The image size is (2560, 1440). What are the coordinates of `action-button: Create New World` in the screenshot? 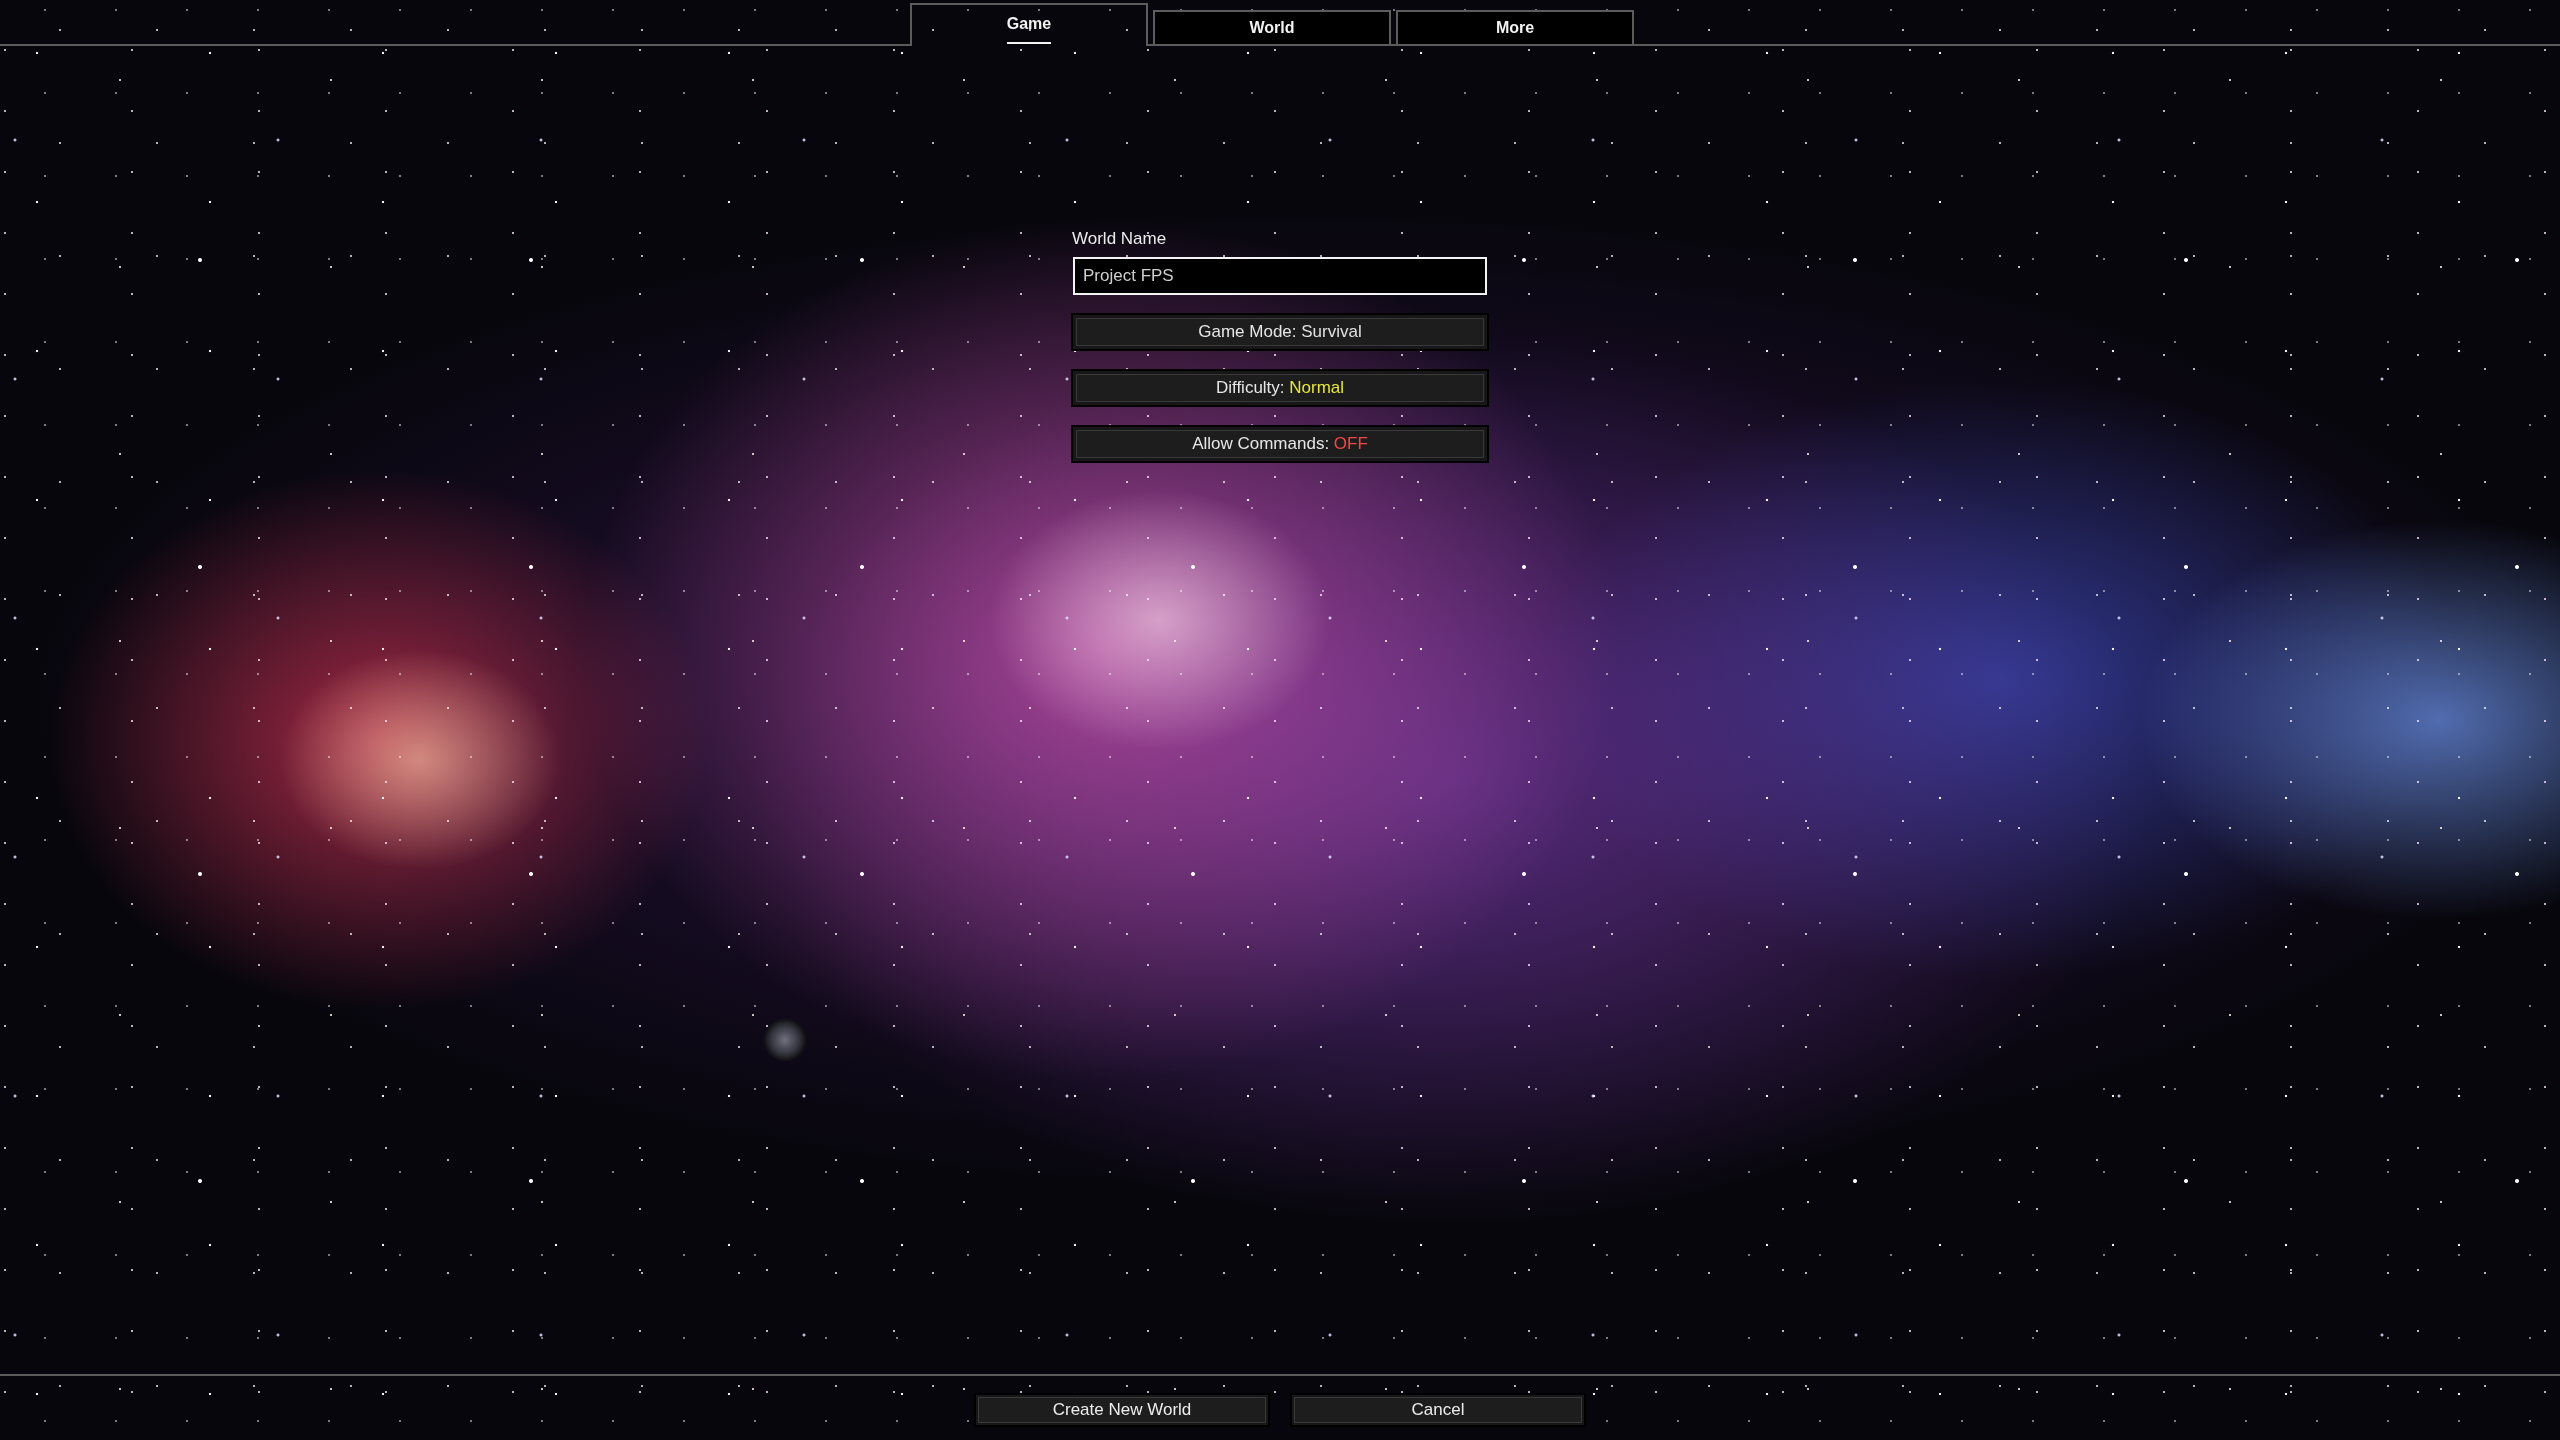 It's located at (1122, 1410).